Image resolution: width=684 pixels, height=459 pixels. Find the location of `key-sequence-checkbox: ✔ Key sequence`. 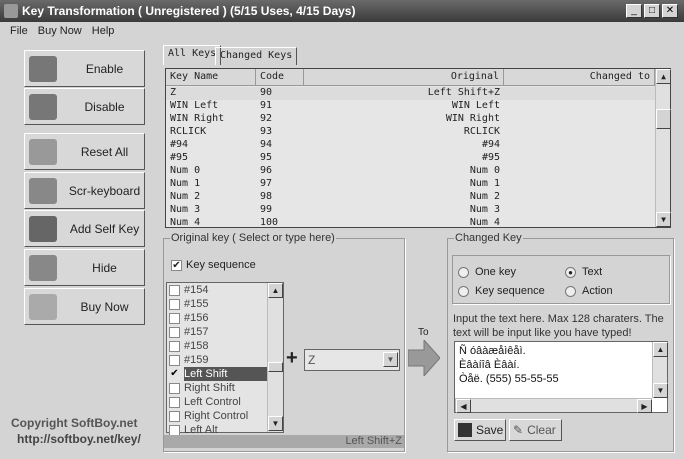

key-sequence-checkbox: ✔ Key sequence is located at coordinates (213, 265).